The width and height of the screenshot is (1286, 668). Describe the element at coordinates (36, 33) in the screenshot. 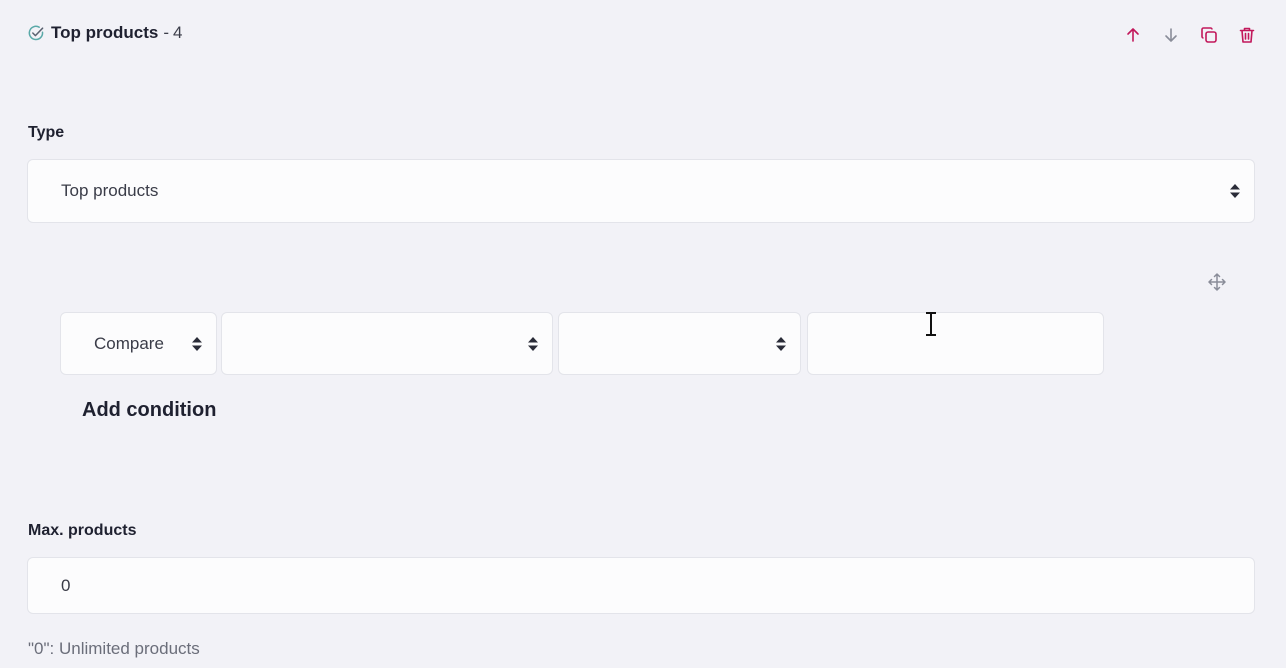

I see `check-circle-icon` at that location.